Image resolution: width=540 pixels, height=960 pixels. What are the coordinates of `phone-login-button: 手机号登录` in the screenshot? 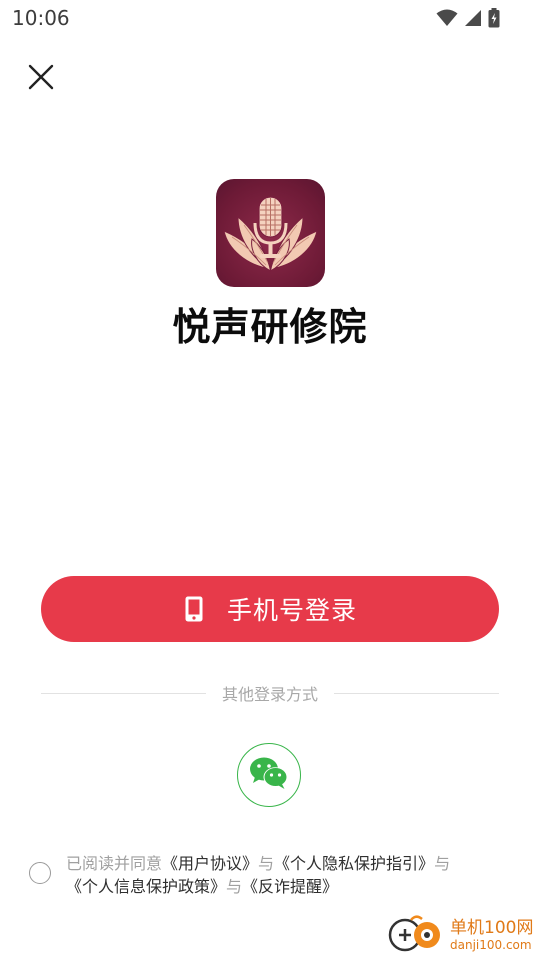 It's located at (270, 609).